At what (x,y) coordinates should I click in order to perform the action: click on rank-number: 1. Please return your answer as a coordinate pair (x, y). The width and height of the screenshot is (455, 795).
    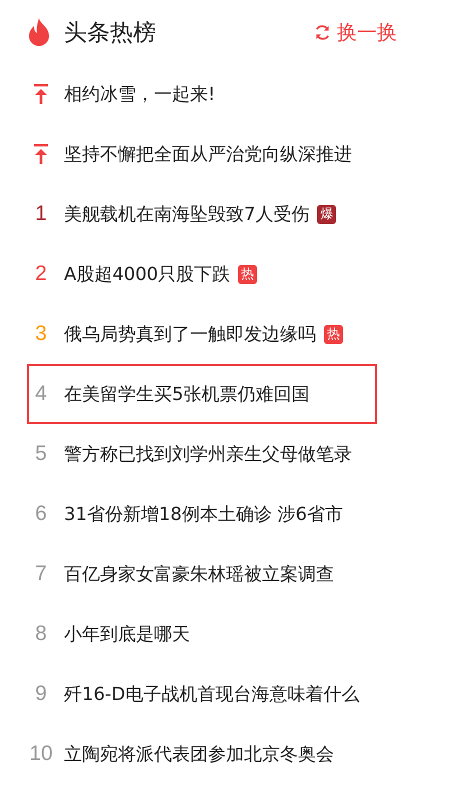
    Looking at the image, I should click on (41, 214).